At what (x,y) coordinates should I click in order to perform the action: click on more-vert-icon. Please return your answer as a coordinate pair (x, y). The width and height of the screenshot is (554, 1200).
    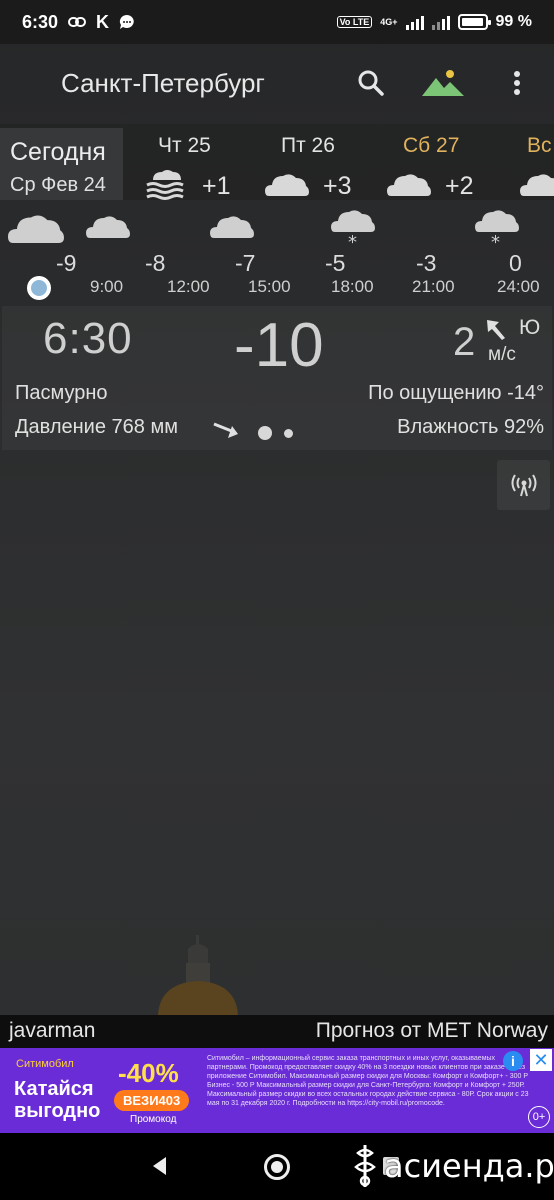
    Looking at the image, I should click on (517, 83).